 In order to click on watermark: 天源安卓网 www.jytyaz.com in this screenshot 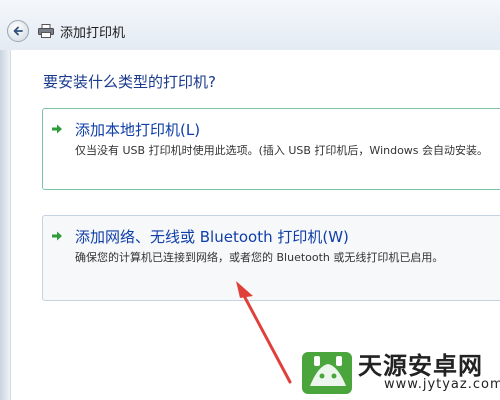, I will do `click(400, 372)`.